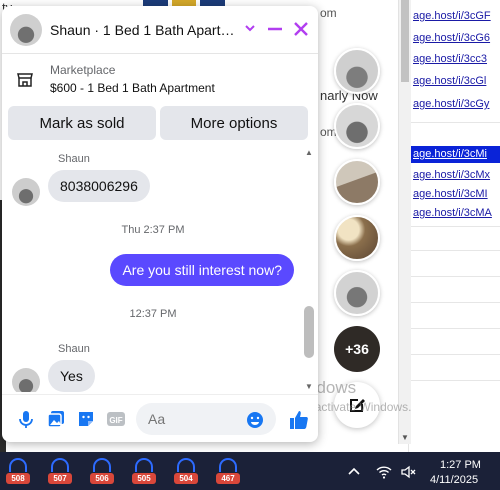 The image size is (500, 490). What do you see at coordinates (234, 123) in the screenshot?
I see `more-options-button: More options` at bounding box center [234, 123].